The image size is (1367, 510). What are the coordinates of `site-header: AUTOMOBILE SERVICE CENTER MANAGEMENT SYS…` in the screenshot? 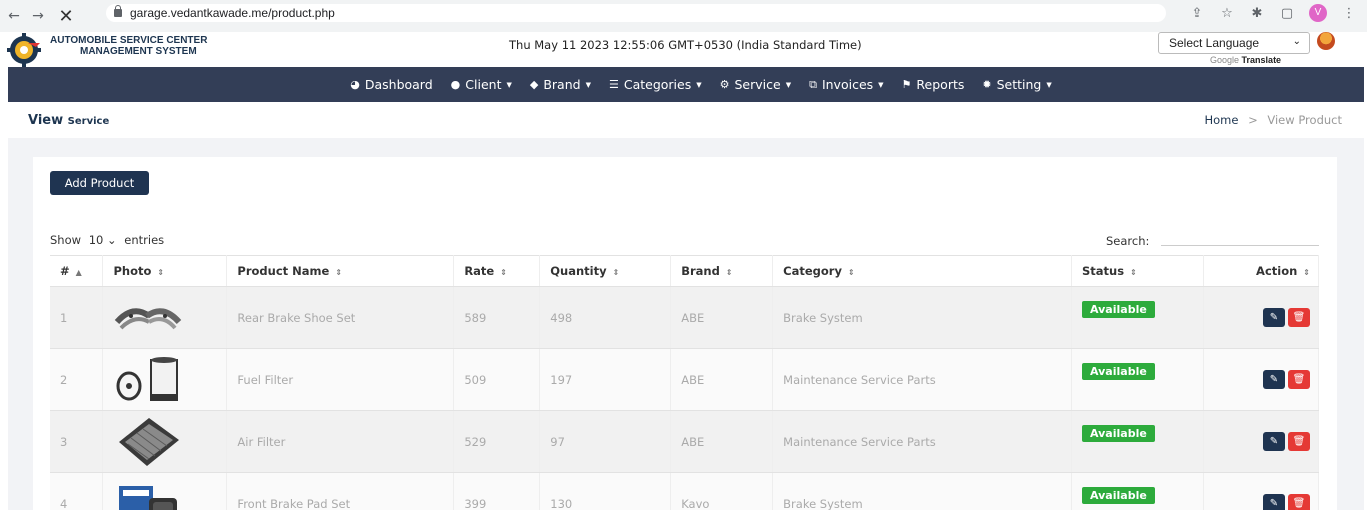 It's located at (683, 50).